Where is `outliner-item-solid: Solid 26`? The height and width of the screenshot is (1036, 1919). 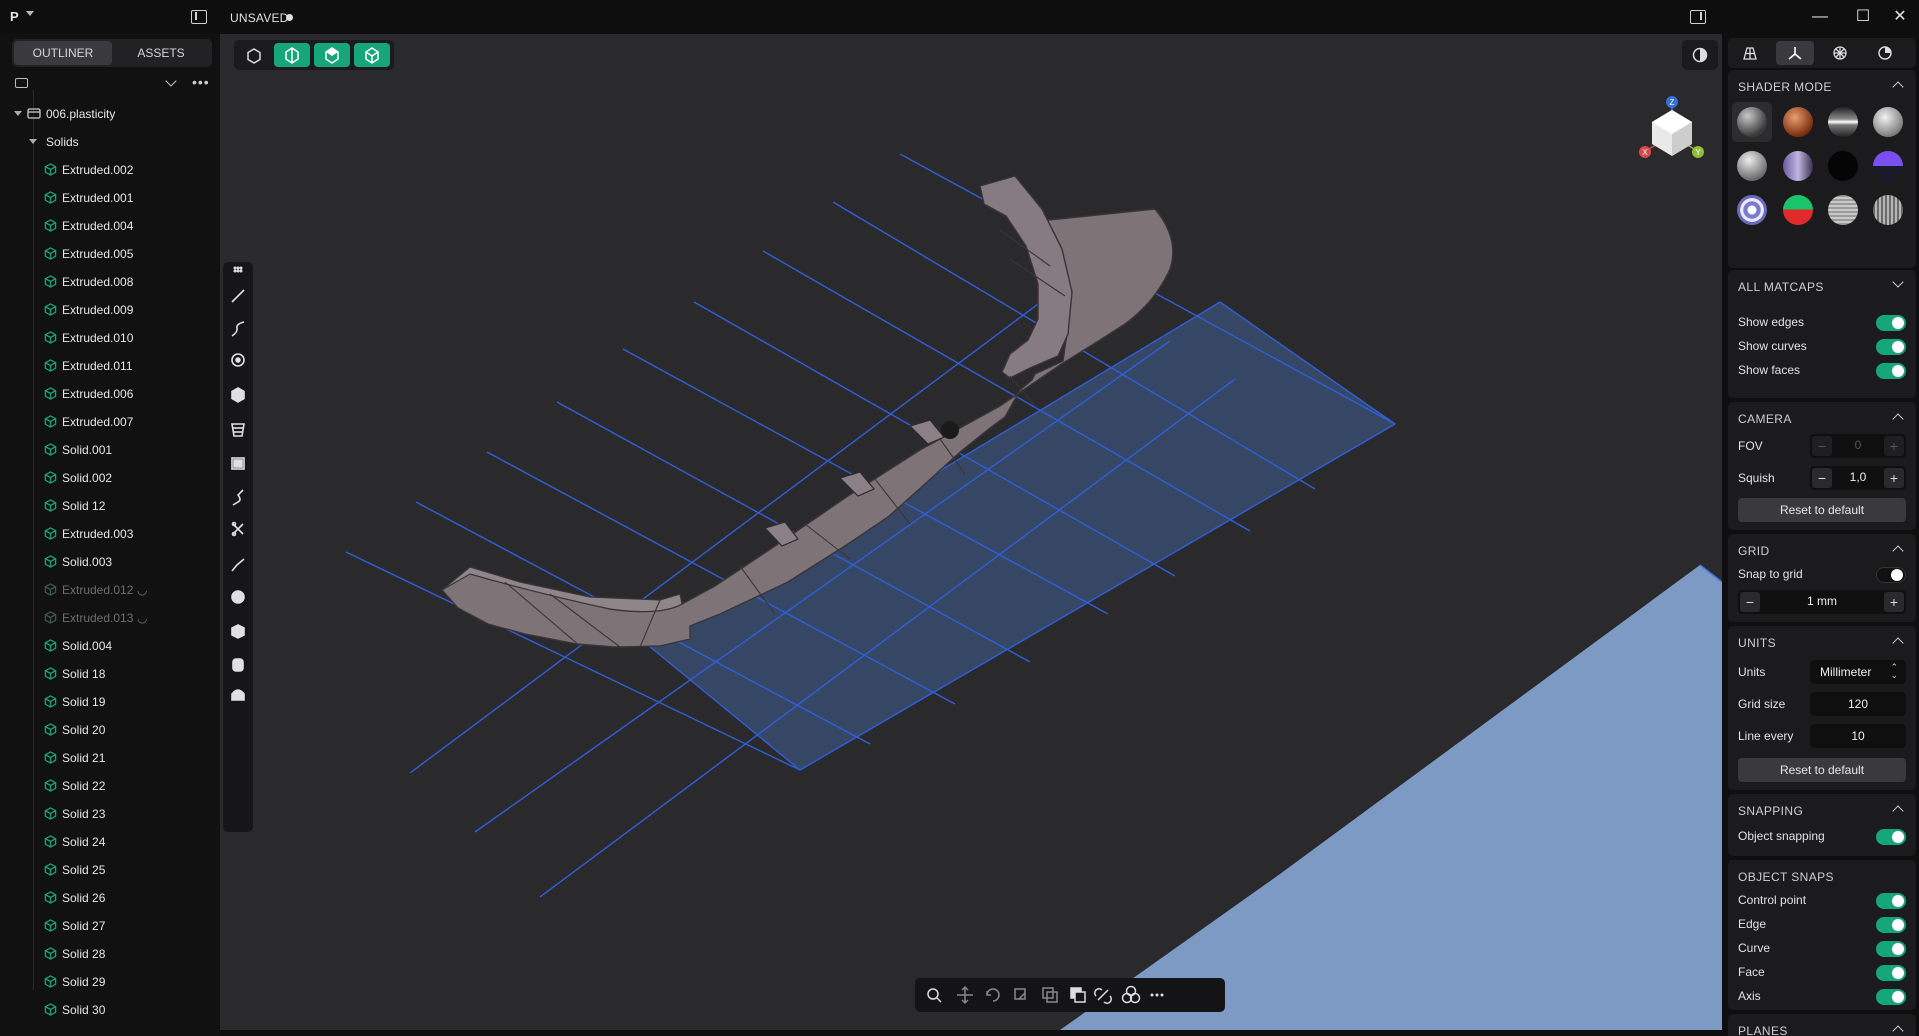
outliner-item-solid: Solid 26 is located at coordinates (110, 898).